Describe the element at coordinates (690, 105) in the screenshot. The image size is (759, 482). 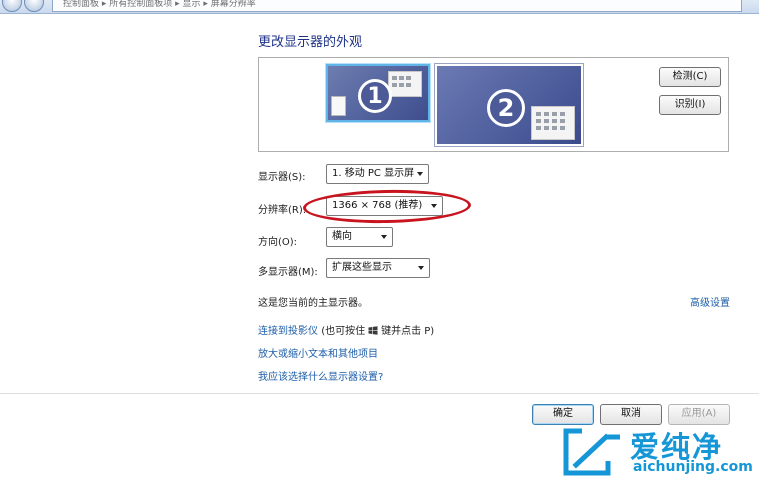
I see `identify-button: 识别(I)` at that location.